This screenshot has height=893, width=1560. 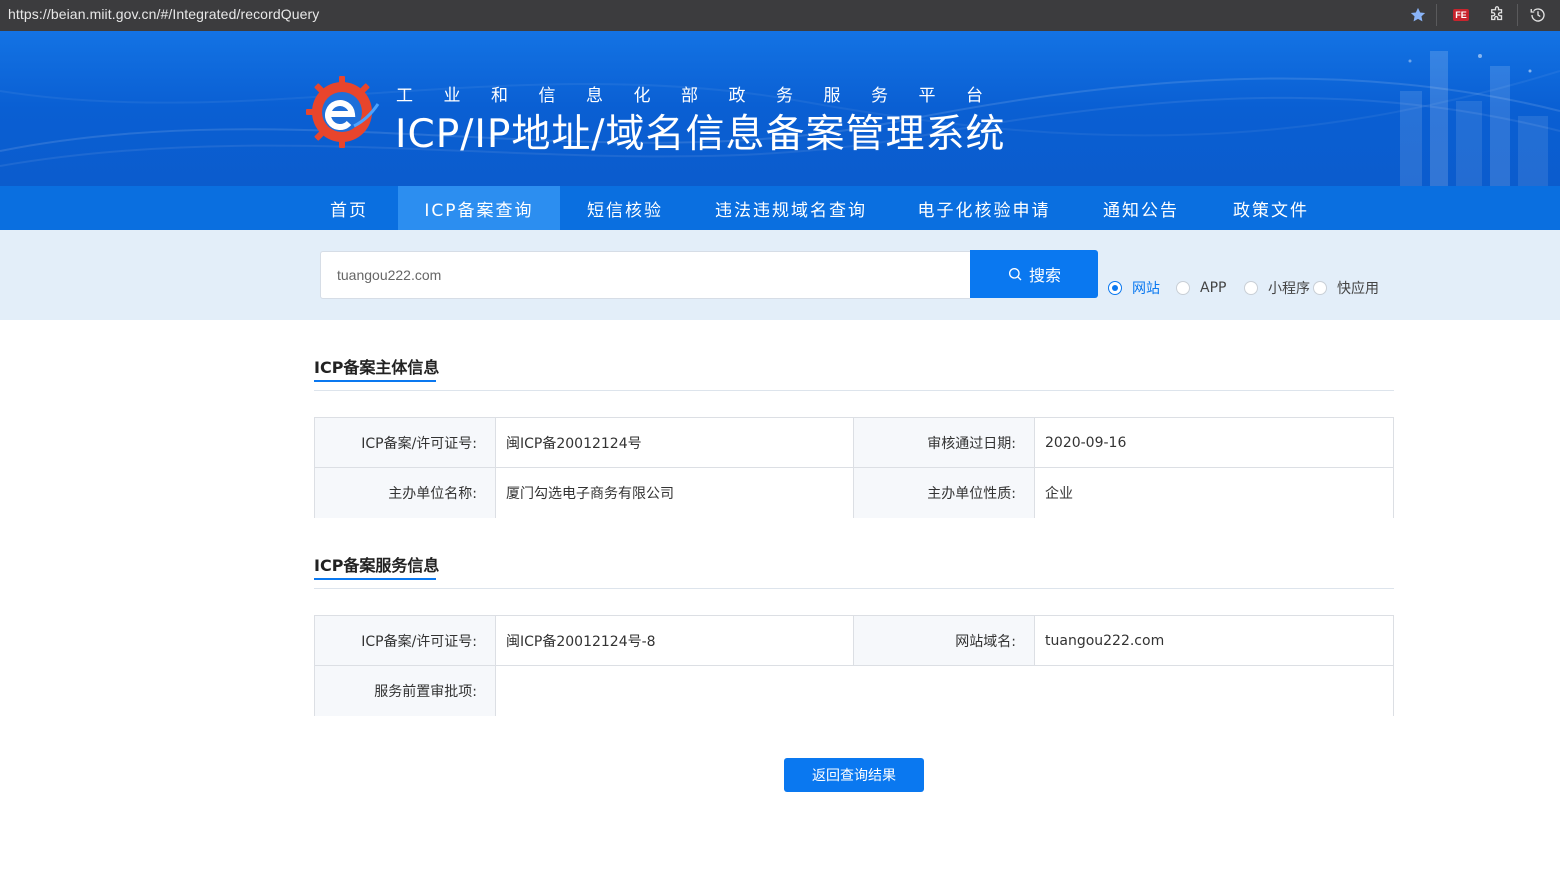 What do you see at coordinates (349, 208) in the screenshot?
I see `nav-item-home: 首页` at bounding box center [349, 208].